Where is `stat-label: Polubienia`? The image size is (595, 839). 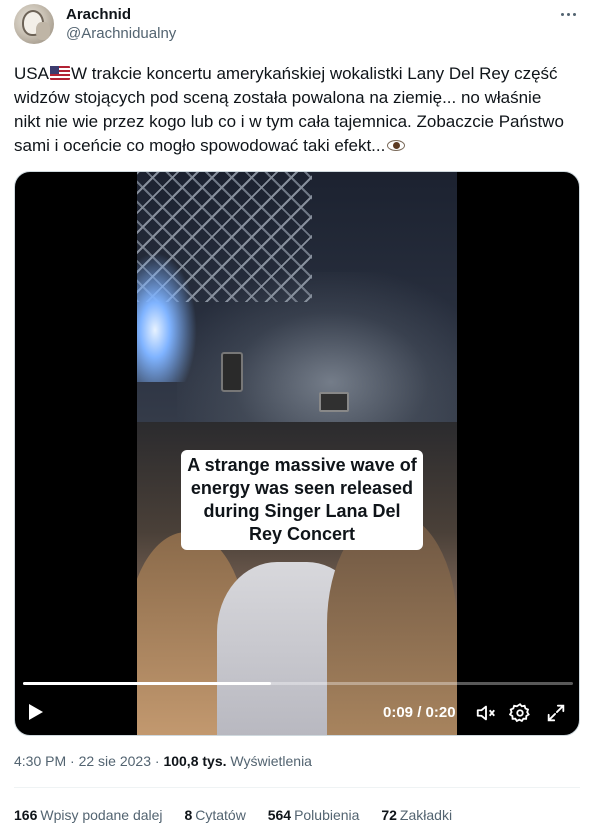
stat-label: Polubienia is located at coordinates (327, 815).